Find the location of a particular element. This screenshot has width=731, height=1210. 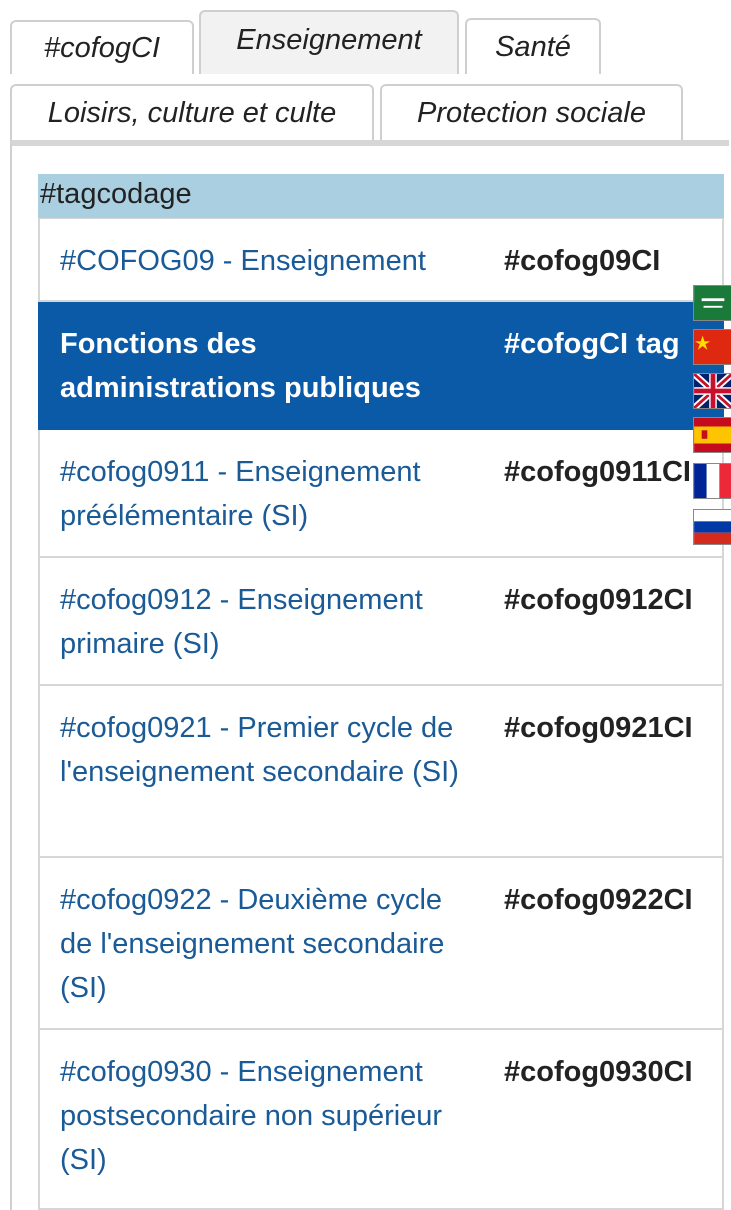

spain-flag-icon is located at coordinates (712, 435).